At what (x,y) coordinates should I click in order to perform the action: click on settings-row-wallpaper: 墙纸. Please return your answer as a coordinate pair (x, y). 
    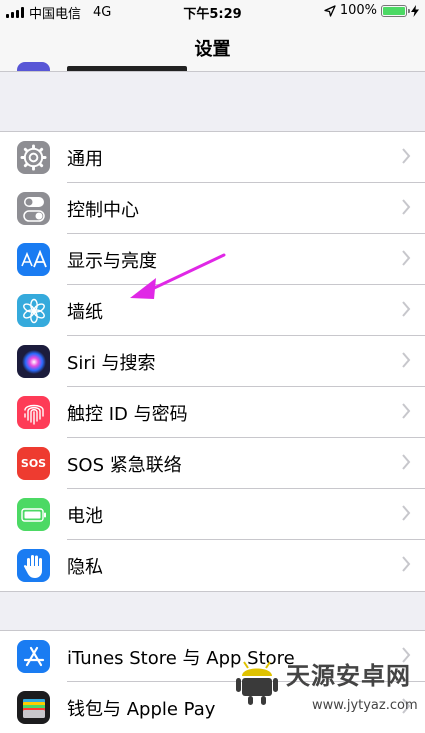
    Looking at the image, I should click on (212, 310).